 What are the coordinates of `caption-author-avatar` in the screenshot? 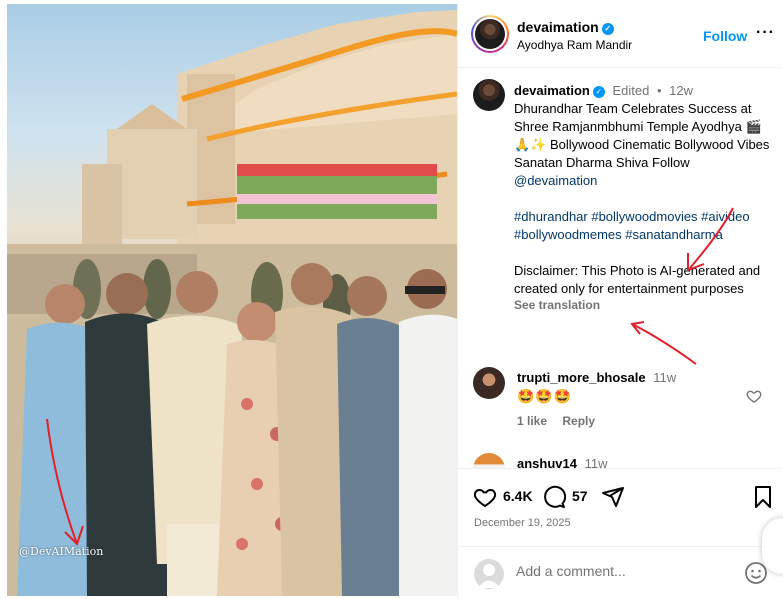 It's located at (489, 95).